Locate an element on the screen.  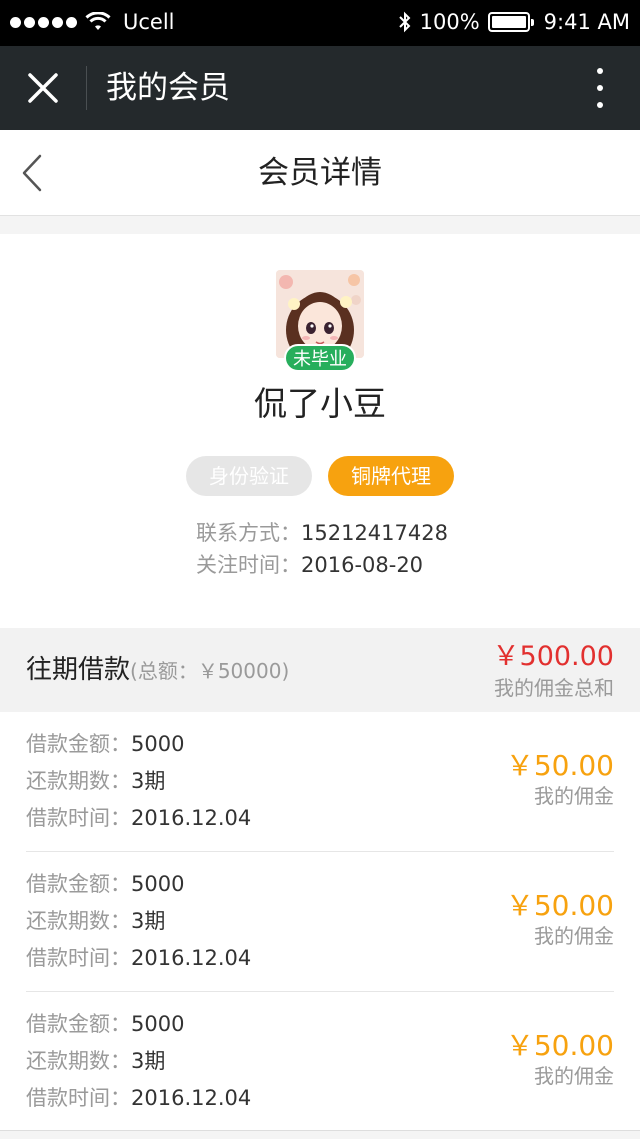
signal-dots-icon is located at coordinates (43, 22).